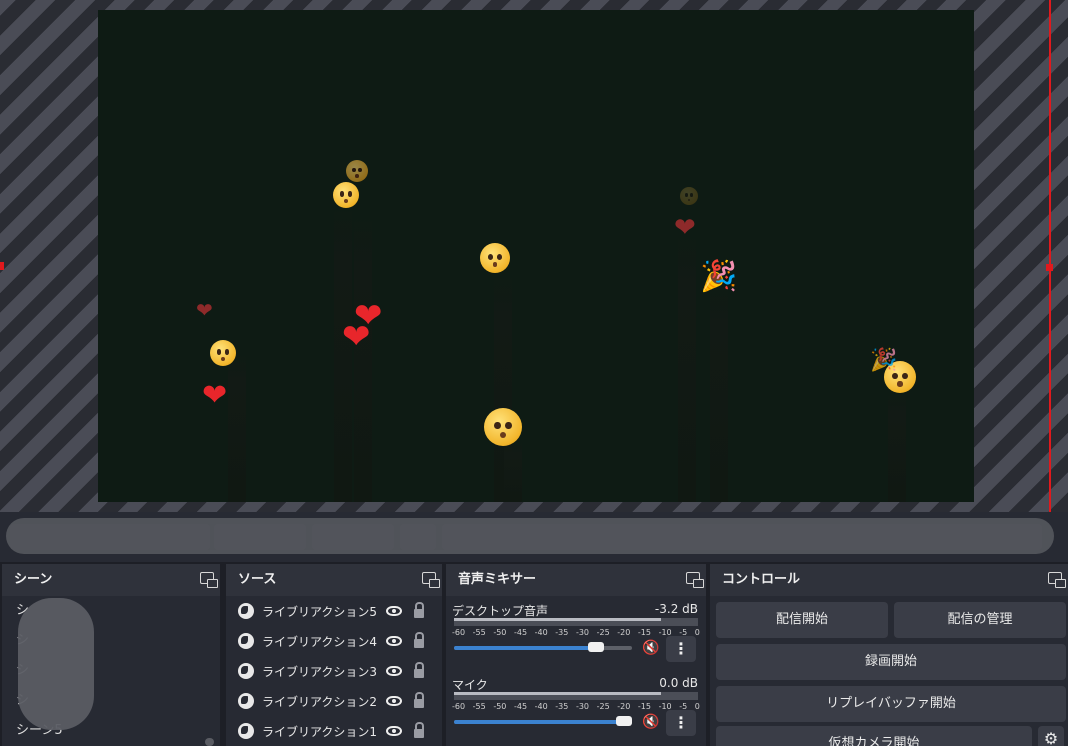 This screenshot has width=1068, height=746. I want to click on start-virtual-camera-button: 仮想カメラ開始, so click(874, 736).